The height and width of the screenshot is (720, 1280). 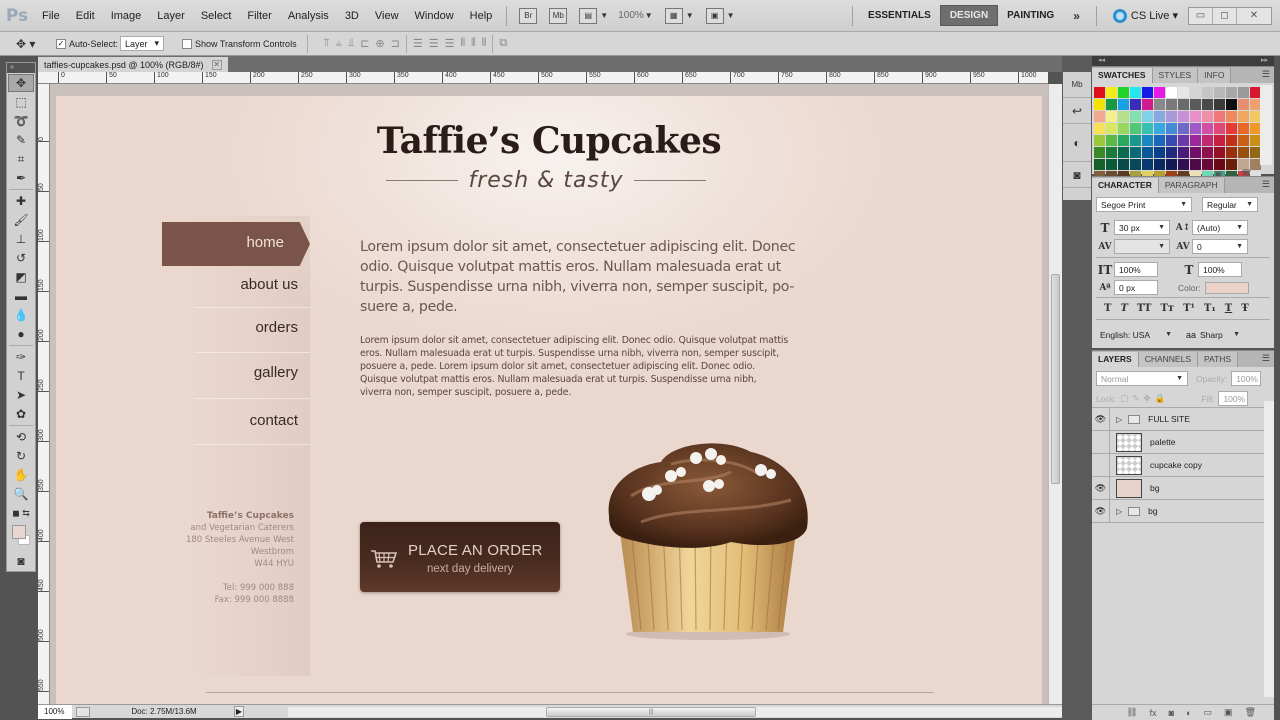 What do you see at coordinates (87, 43) in the screenshot?
I see `auto-select-checkbox: ✓ Auto-Select:` at bounding box center [87, 43].